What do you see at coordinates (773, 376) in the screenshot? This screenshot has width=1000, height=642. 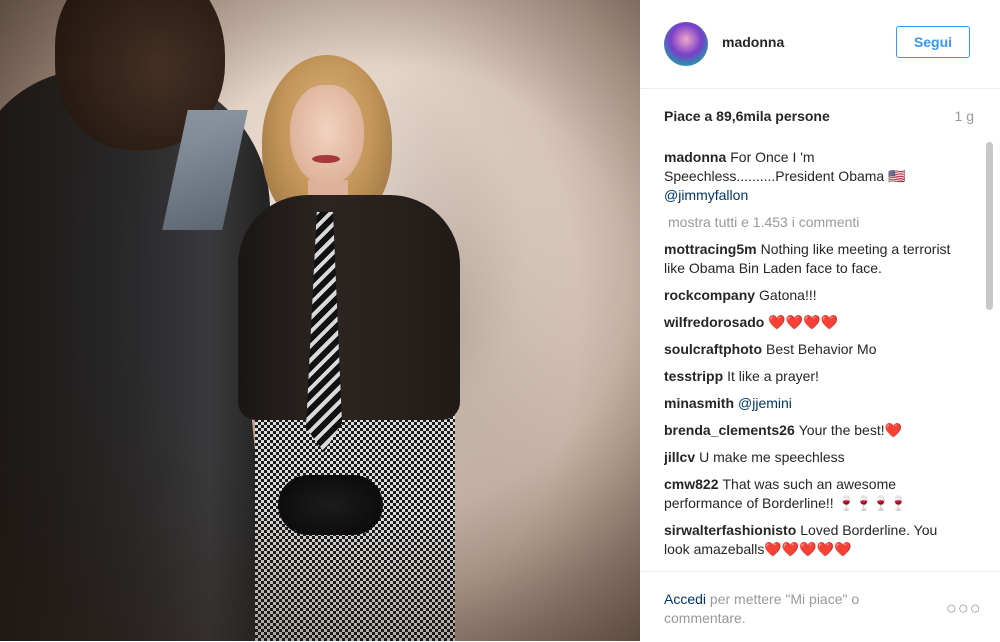 I see `comment-text: It like a prayer!` at bounding box center [773, 376].